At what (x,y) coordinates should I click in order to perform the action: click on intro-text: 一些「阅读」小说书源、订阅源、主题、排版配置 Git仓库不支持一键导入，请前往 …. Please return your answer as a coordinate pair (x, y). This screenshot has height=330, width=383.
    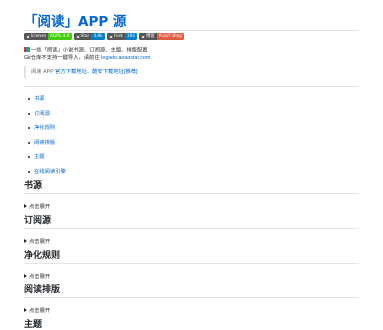
    Looking at the image, I should click on (87, 55).